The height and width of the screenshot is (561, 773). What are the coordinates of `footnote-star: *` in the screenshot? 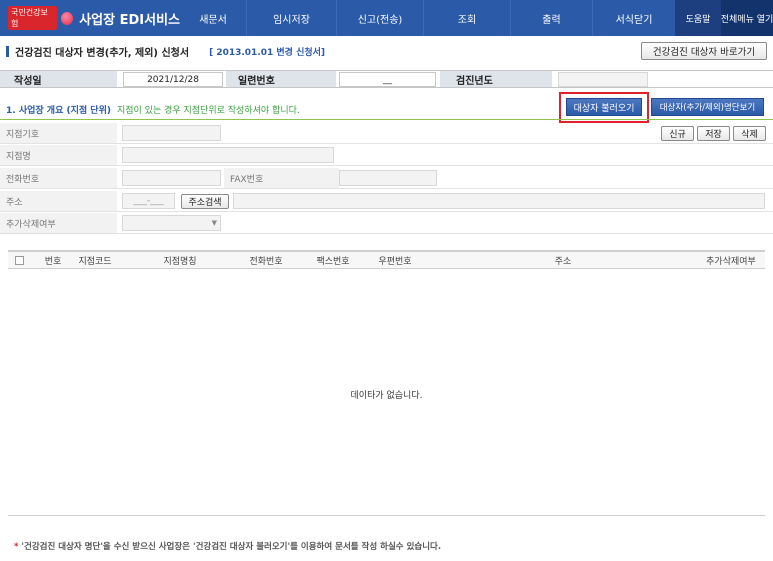 It's located at (16, 547).